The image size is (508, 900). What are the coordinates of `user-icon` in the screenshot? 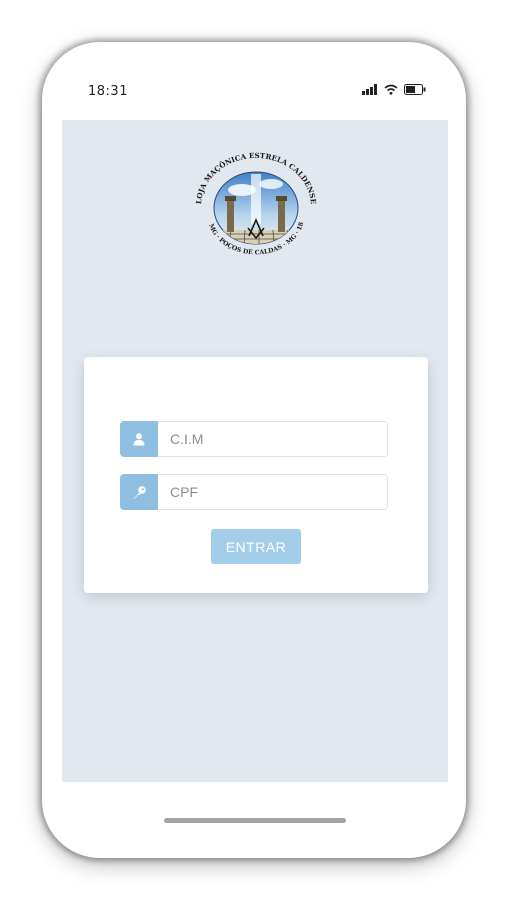 It's located at (139, 439).